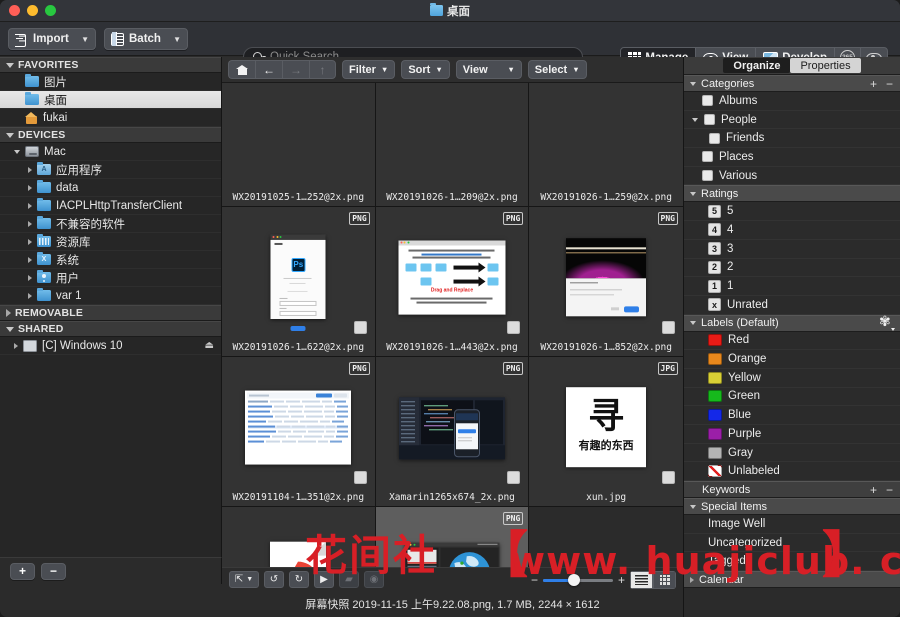 This screenshot has height=617, width=900. What do you see at coordinates (110, 170) in the screenshot?
I see `sidebar-item-applications: 应用程序` at bounding box center [110, 170].